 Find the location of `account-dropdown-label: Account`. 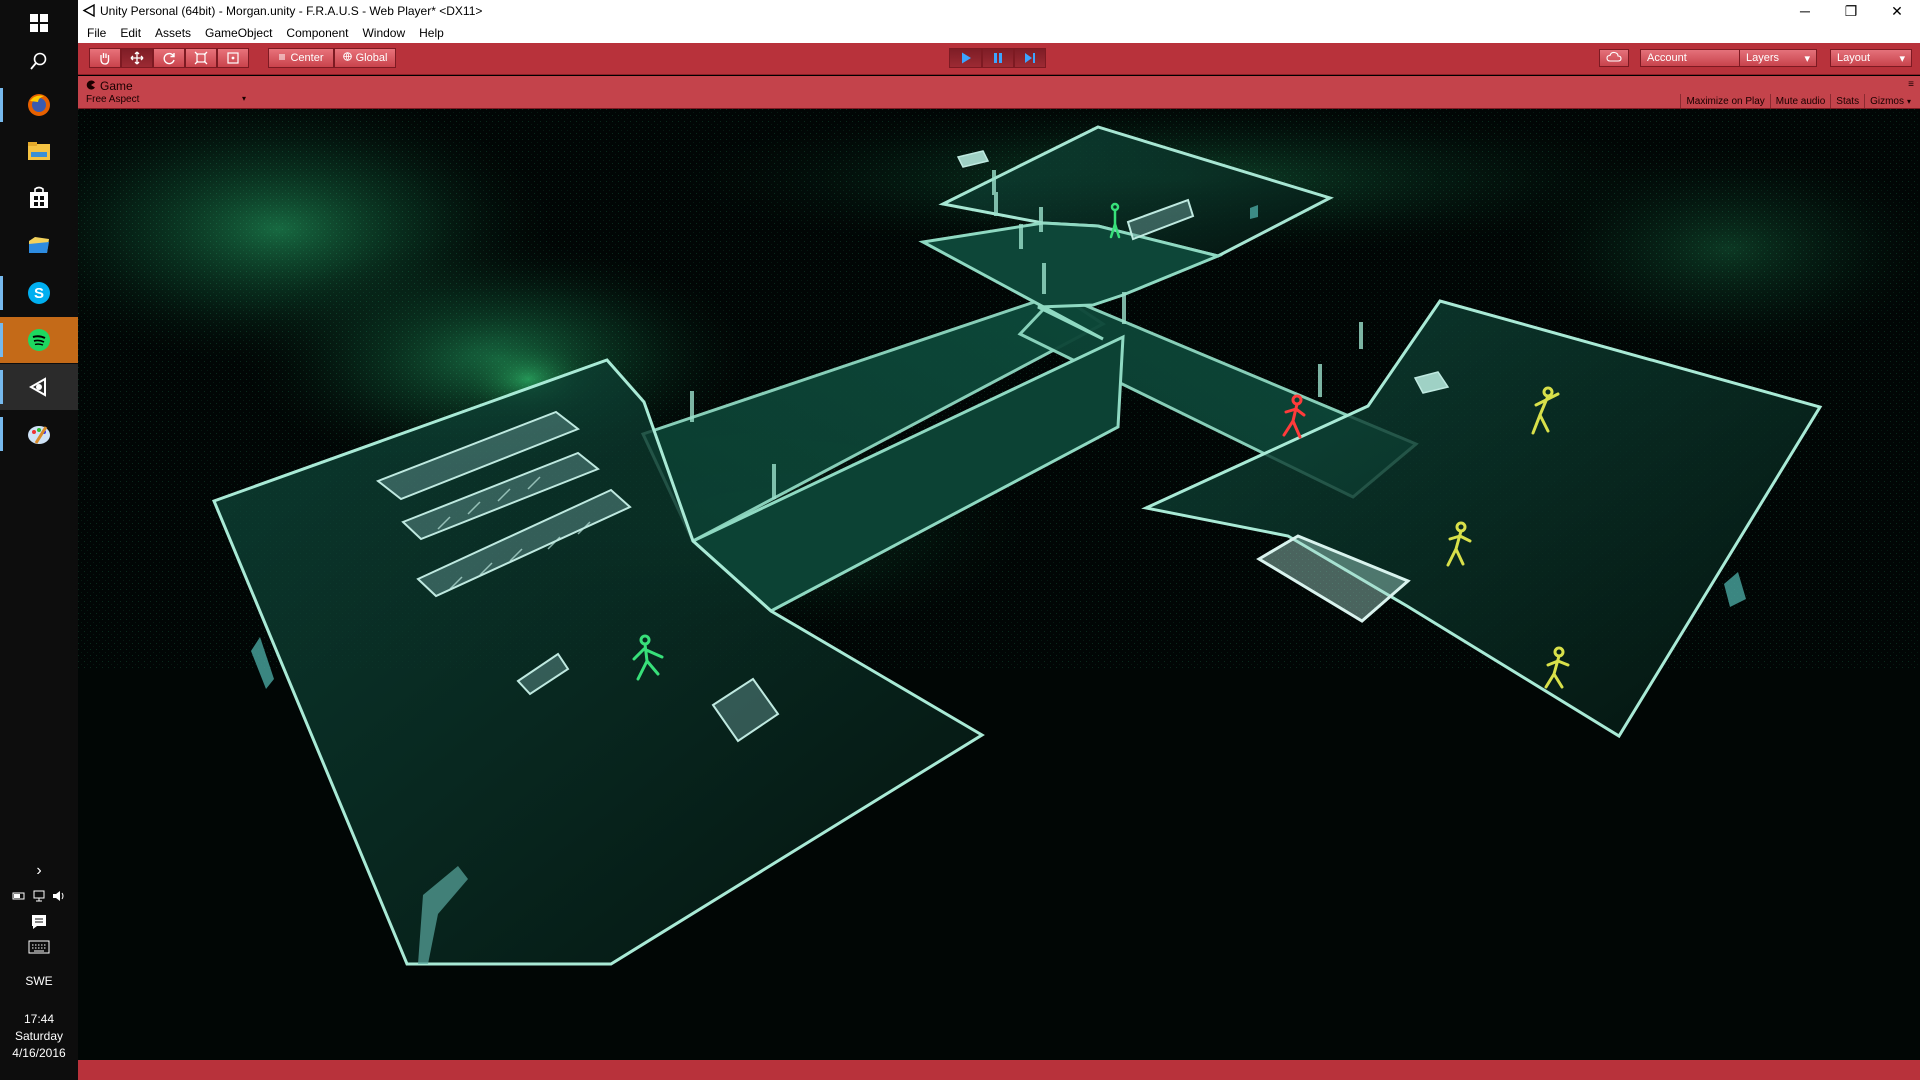

account-dropdown-label: Account is located at coordinates (1667, 58).